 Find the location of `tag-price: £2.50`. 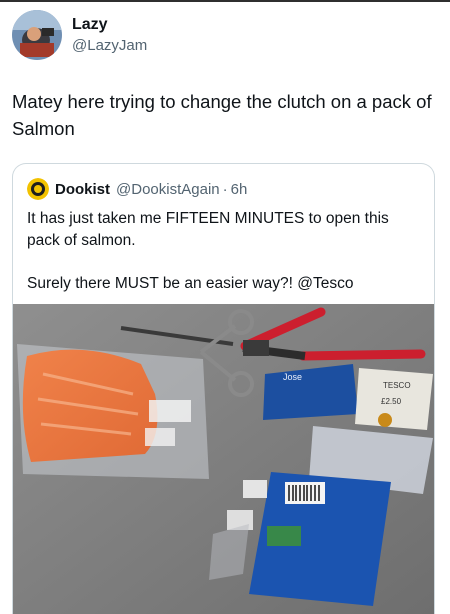

tag-price: £2.50 is located at coordinates (391, 401).